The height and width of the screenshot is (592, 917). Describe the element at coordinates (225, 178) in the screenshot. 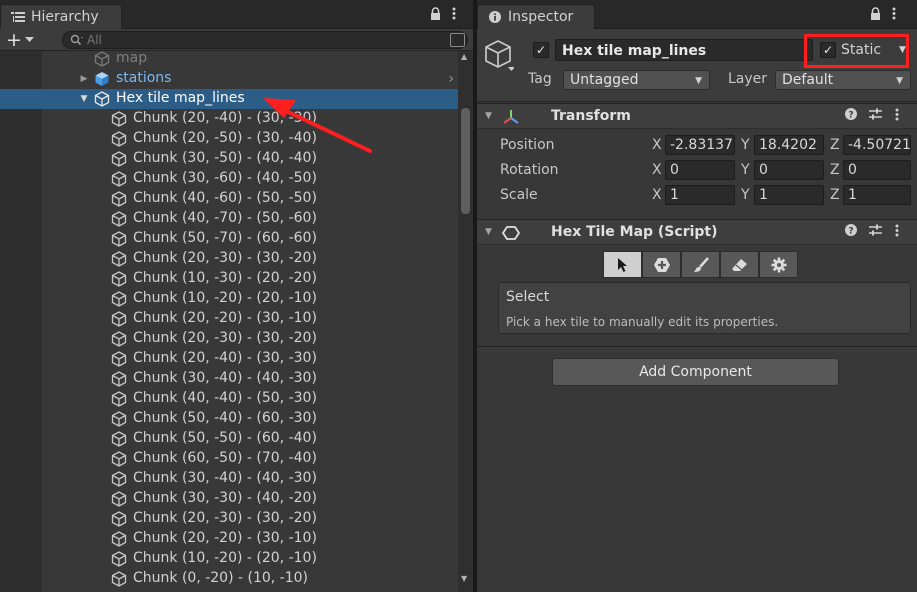

I see `hierarchy-row-label: Chunk (30, -60) - (40, -50)` at that location.